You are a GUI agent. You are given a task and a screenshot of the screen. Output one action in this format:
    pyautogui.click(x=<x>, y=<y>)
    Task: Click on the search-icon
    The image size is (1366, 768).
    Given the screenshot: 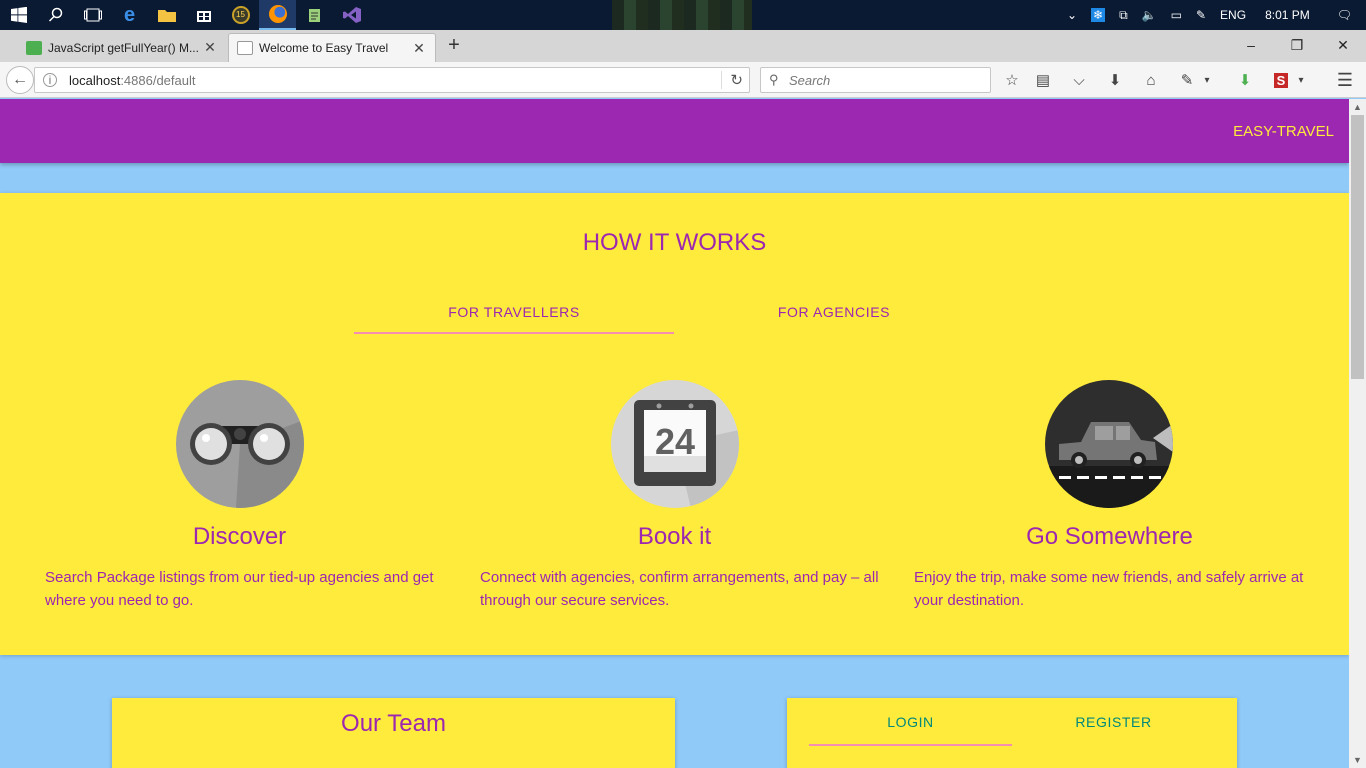 What is the action you would take?
    pyautogui.click(x=55, y=15)
    